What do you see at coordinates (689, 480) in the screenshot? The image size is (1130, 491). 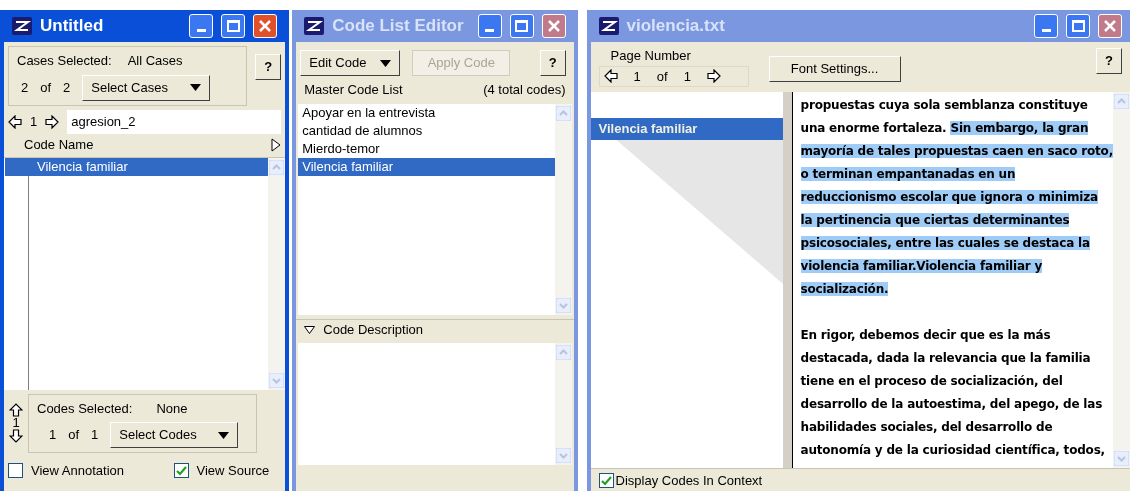 I see `checkbox-label: Display Codes In Context` at bounding box center [689, 480].